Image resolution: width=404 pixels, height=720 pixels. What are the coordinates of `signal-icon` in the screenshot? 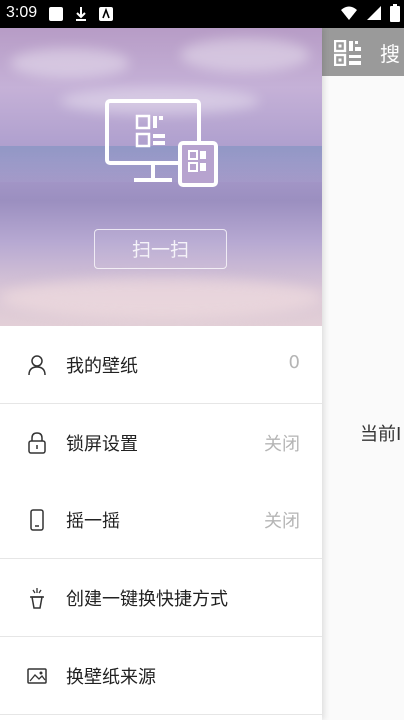 It's located at (374, 15).